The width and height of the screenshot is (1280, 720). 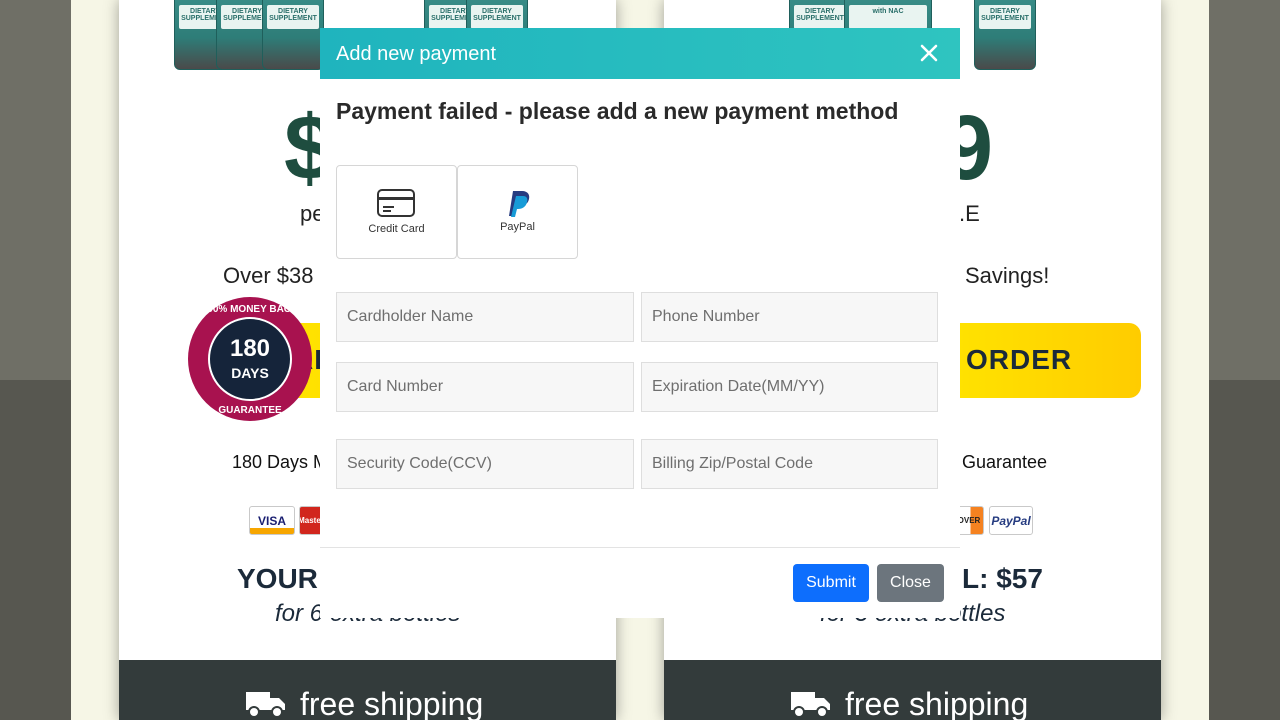 I want to click on guarantee-text: Guarantee, so click(x=1005, y=462).